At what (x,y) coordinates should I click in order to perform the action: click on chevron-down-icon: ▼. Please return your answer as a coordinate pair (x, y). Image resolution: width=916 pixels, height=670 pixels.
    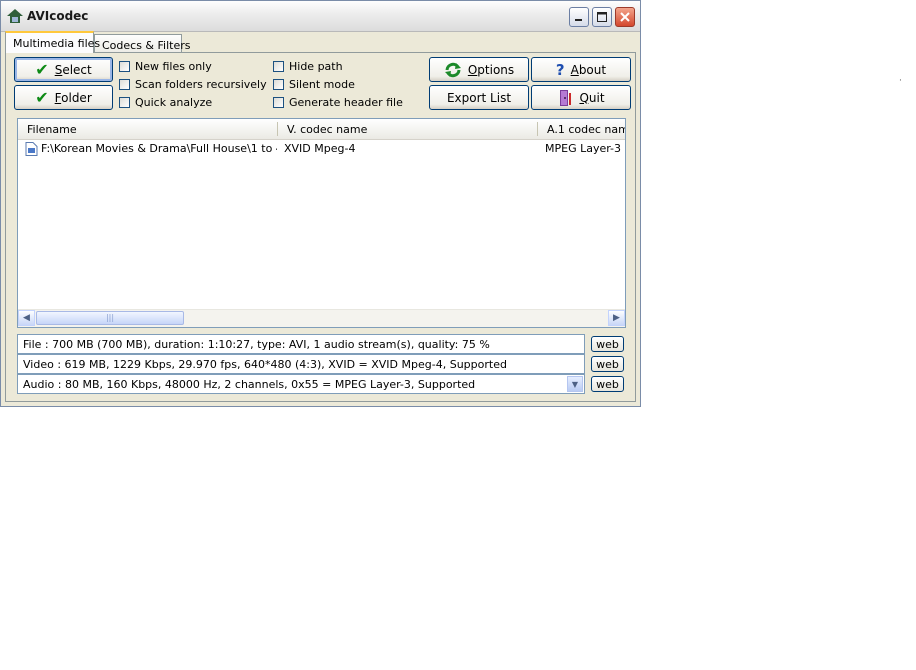
    Looking at the image, I should click on (575, 384).